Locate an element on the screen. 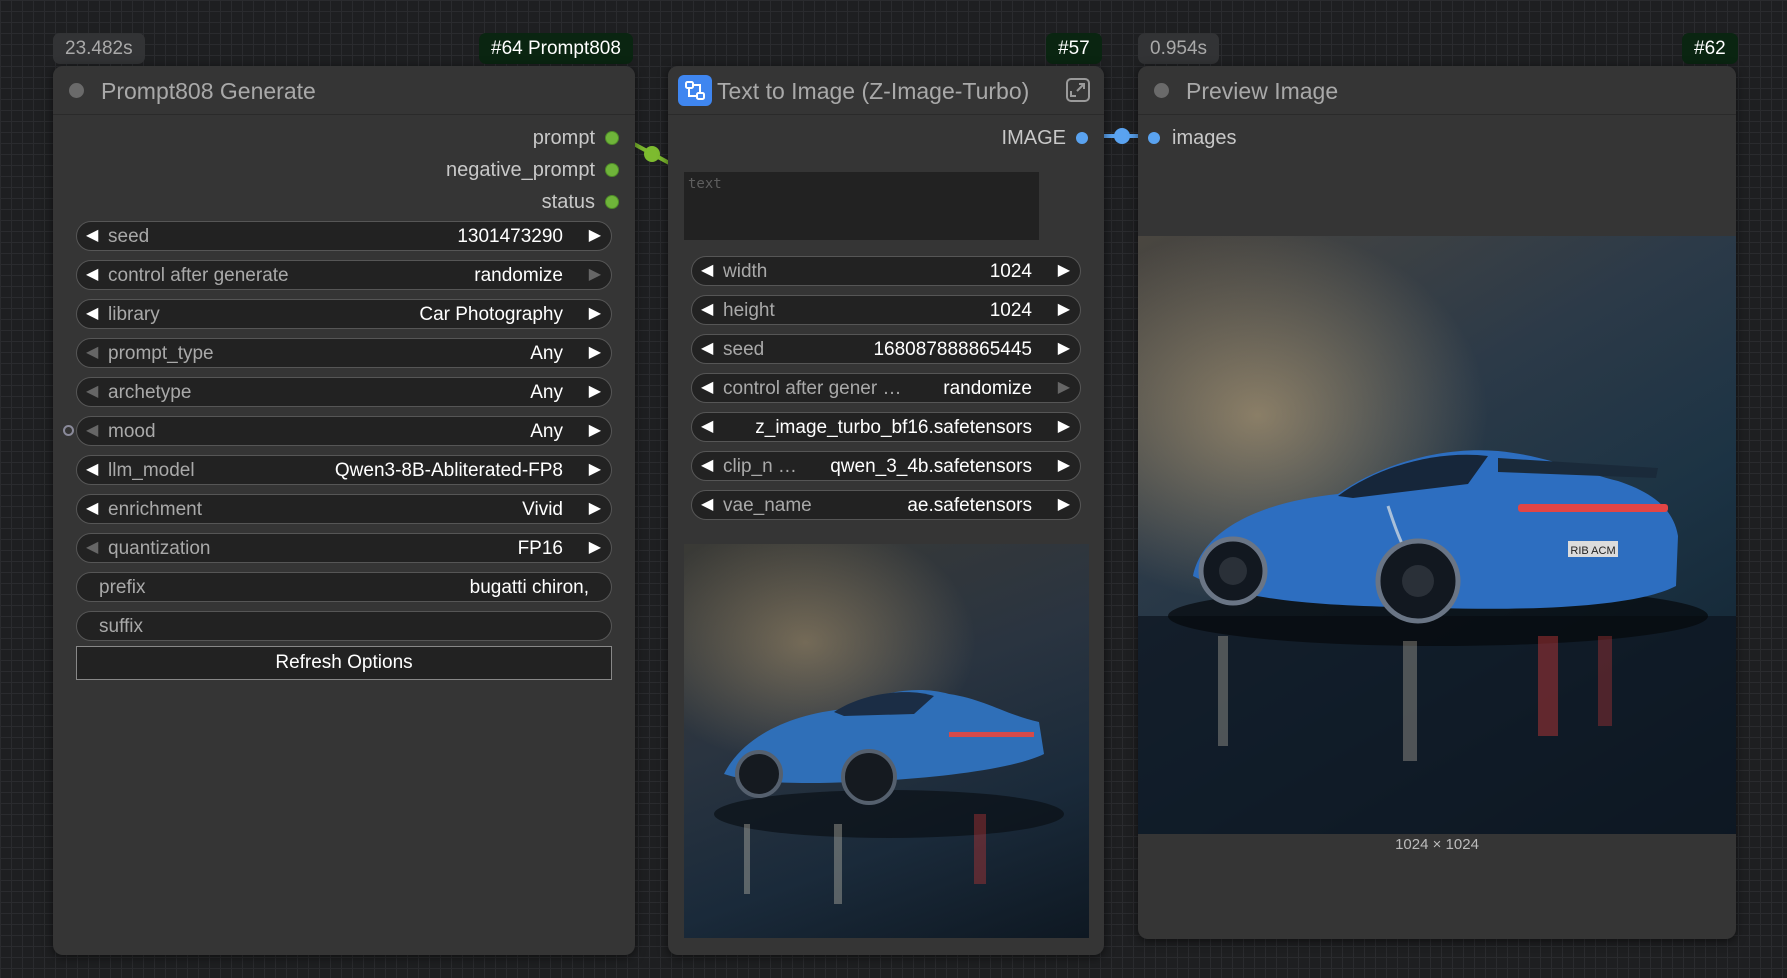  mood-widget: ◀ mood Any ▶ is located at coordinates (344, 431).